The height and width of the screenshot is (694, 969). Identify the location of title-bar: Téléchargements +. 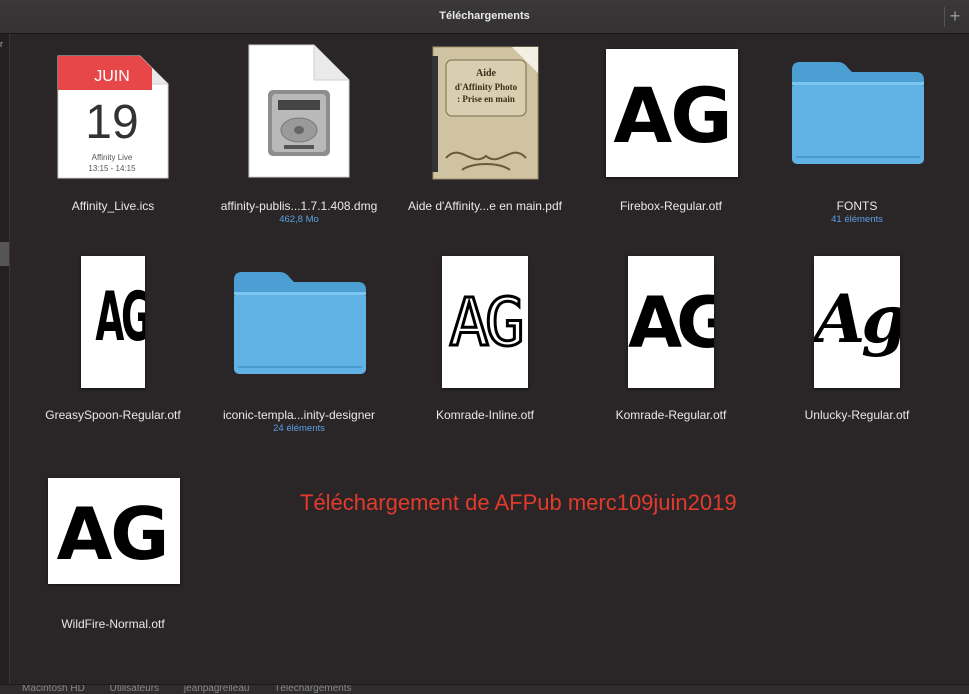
(484, 17).